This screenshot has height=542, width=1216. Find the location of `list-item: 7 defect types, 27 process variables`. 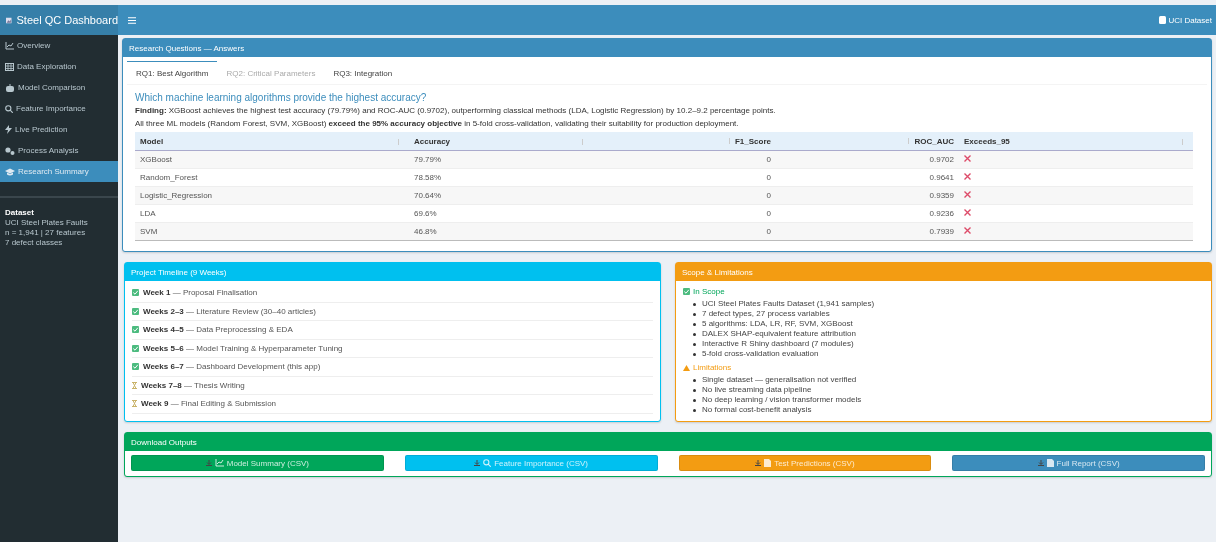

list-item: 7 defect types, 27 process variables is located at coordinates (766, 314).